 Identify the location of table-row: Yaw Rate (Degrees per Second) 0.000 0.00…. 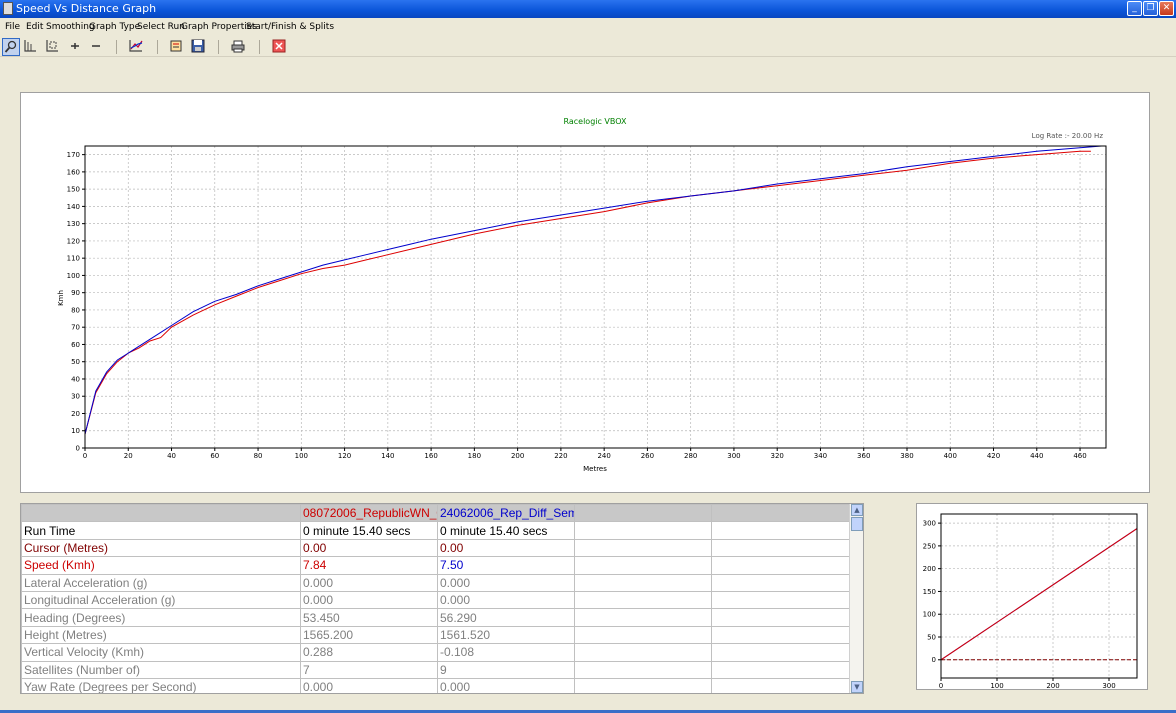
(436, 685).